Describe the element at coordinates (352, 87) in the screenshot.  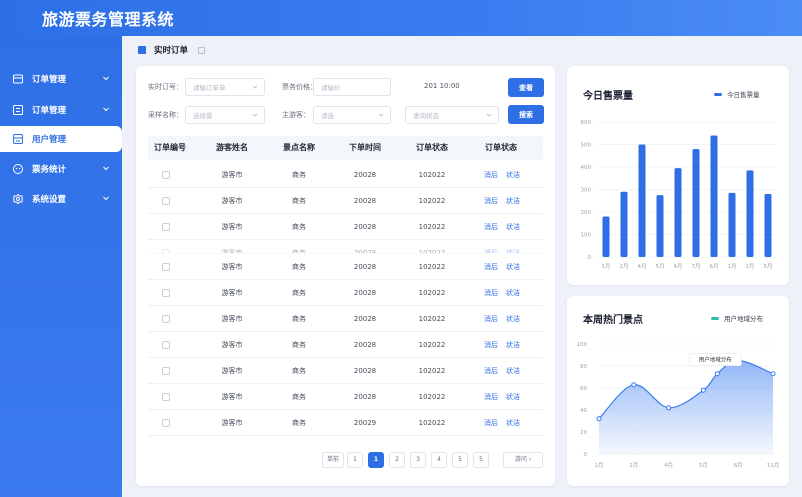
I see `ticket-price-input: 请输价` at that location.